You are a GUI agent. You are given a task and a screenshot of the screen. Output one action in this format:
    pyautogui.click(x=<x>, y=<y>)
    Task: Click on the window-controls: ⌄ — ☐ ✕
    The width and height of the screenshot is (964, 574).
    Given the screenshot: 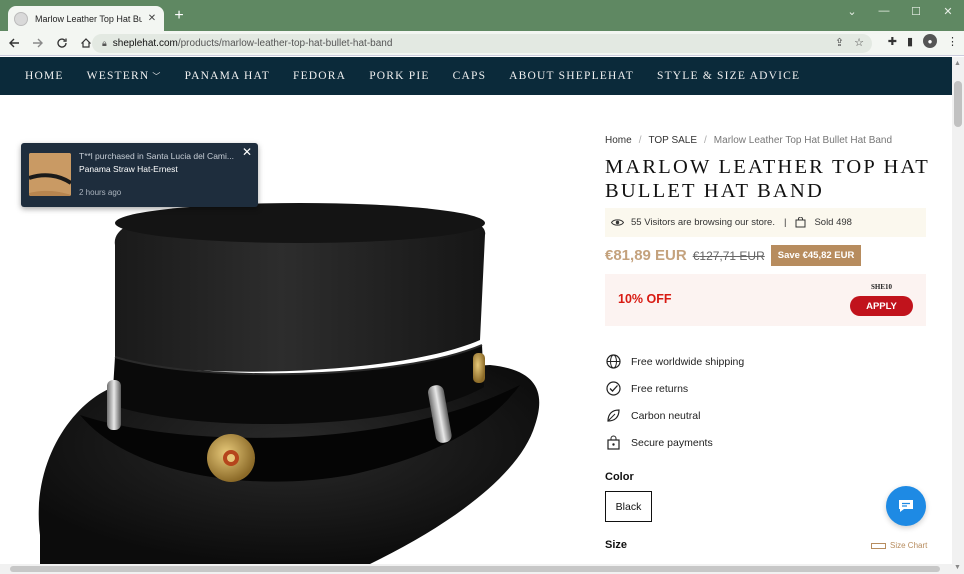 What is the action you would take?
    pyautogui.click(x=900, y=11)
    